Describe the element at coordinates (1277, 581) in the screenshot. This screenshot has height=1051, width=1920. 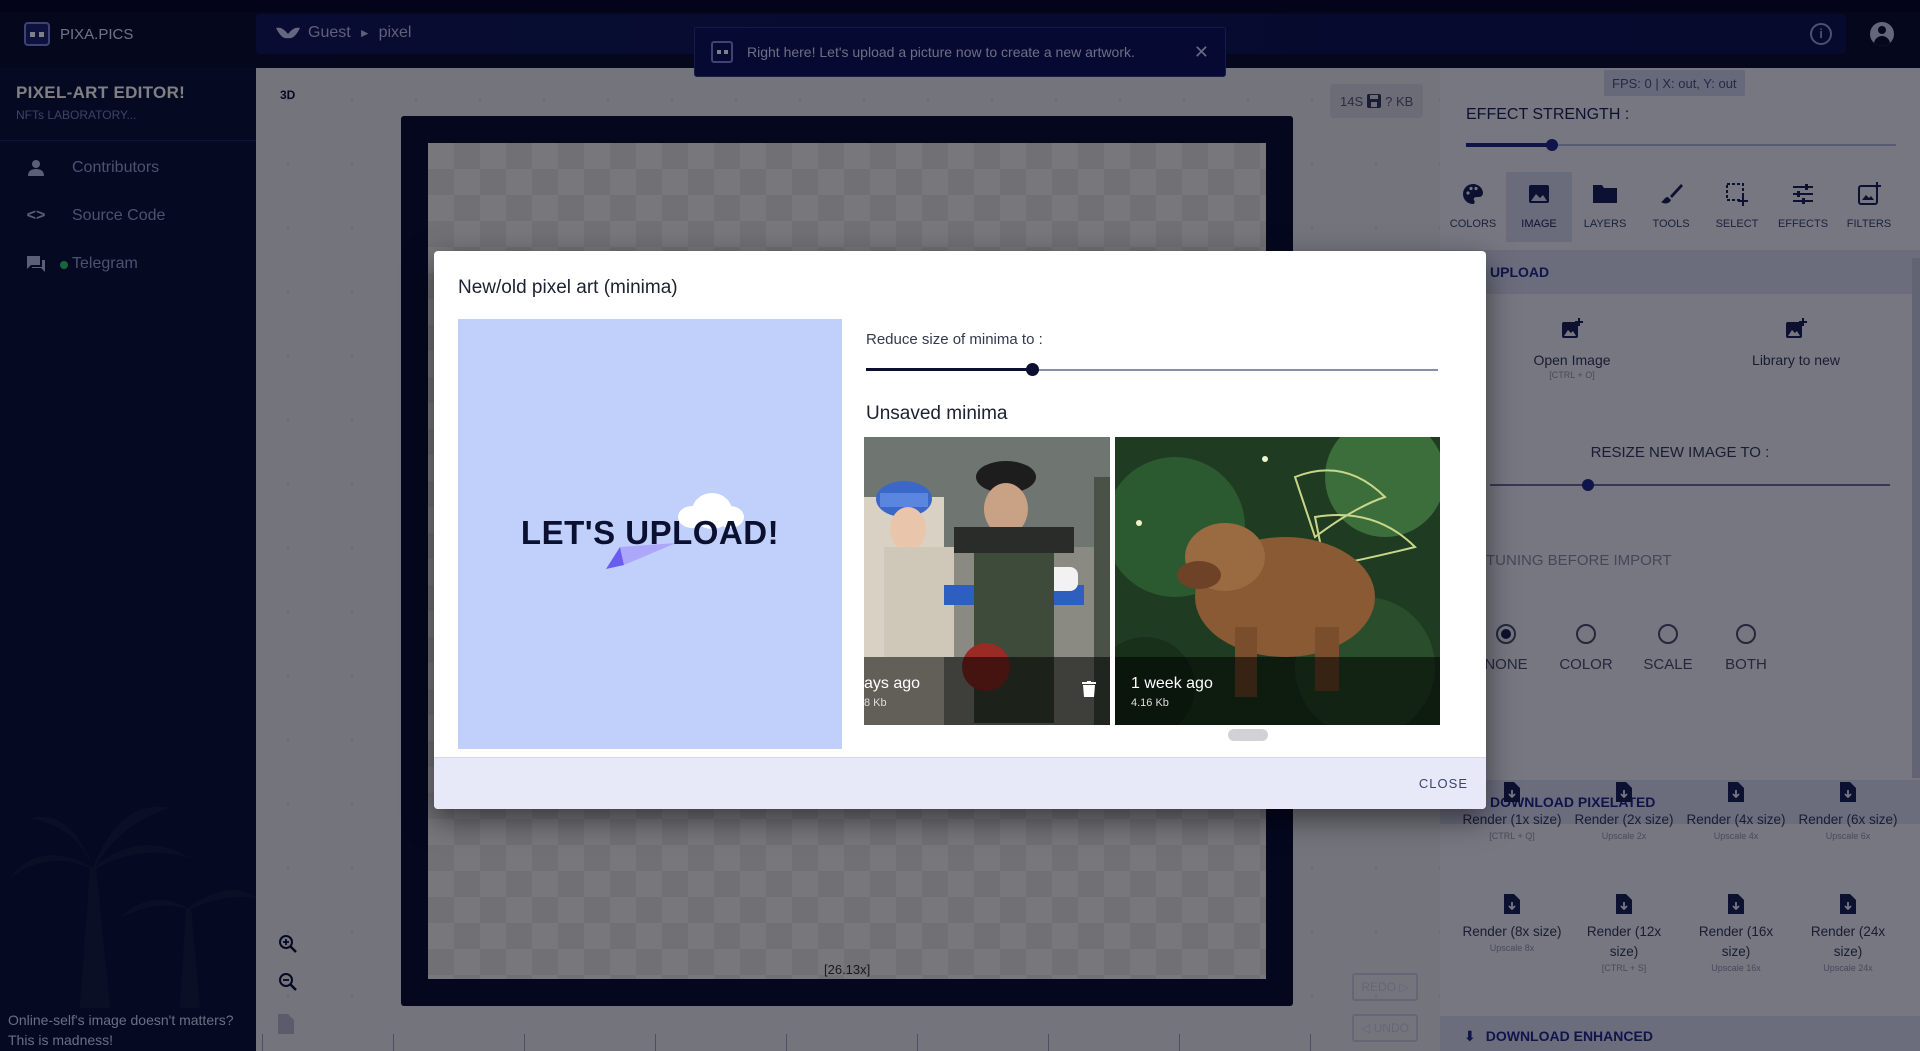
I see `minima-item: 1 week ago 4.16 Kb` at that location.